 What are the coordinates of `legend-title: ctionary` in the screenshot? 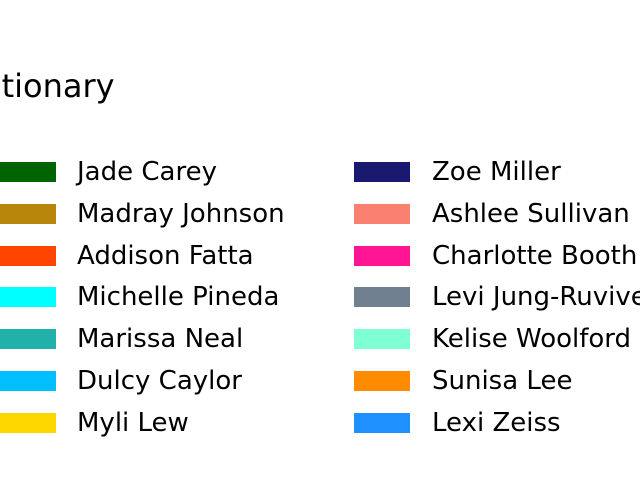 It's located at (57, 86).